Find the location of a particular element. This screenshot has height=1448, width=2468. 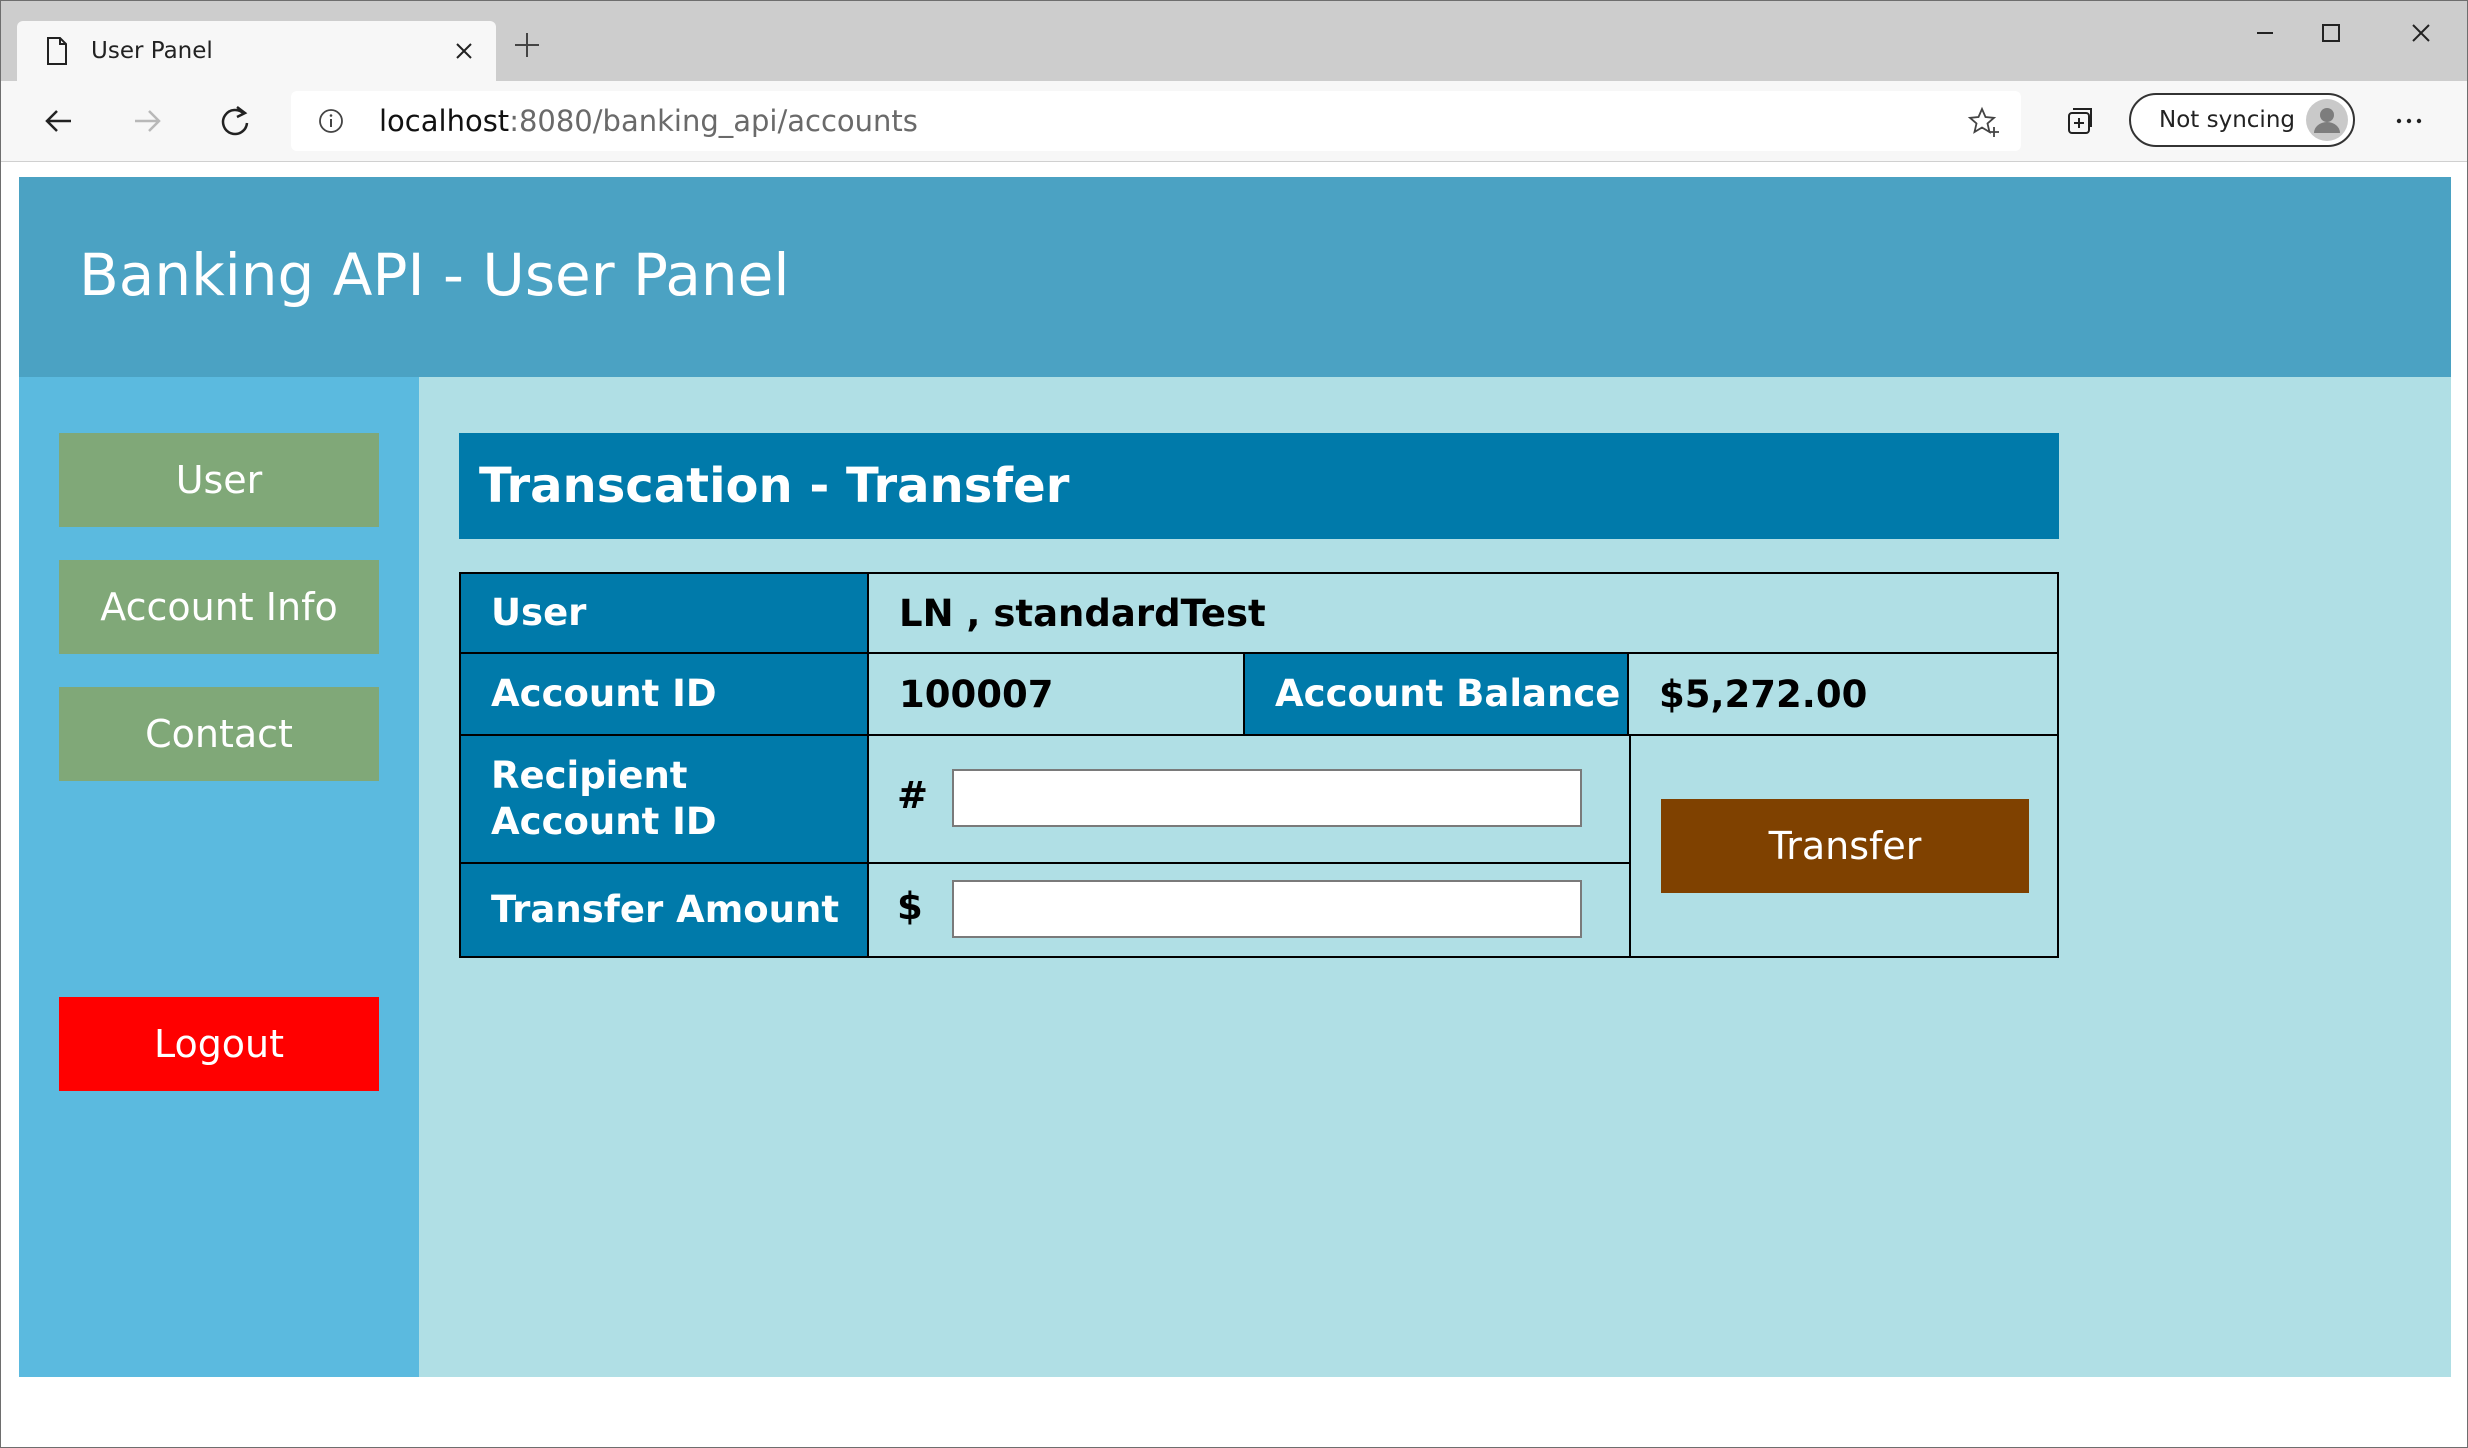

recipient-account-id-input is located at coordinates (1267, 798).